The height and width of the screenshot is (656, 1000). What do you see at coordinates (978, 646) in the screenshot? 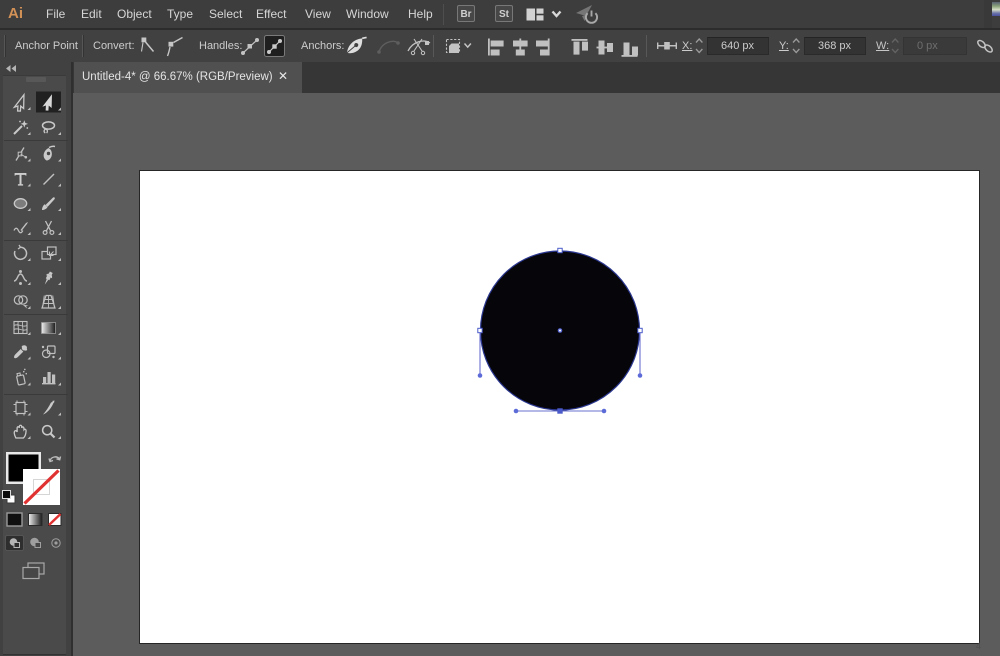
I see `svg-text: 4` at bounding box center [978, 646].